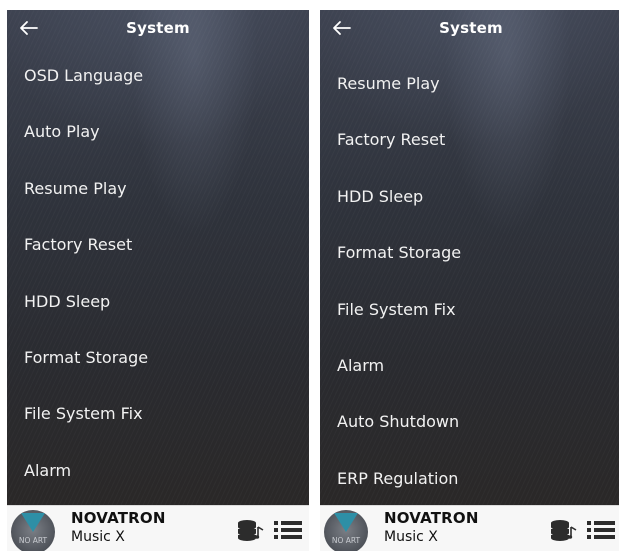 The image size is (619, 551). What do you see at coordinates (158, 76) in the screenshot?
I see `menu-item-osd-language: OSD Language` at bounding box center [158, 76].